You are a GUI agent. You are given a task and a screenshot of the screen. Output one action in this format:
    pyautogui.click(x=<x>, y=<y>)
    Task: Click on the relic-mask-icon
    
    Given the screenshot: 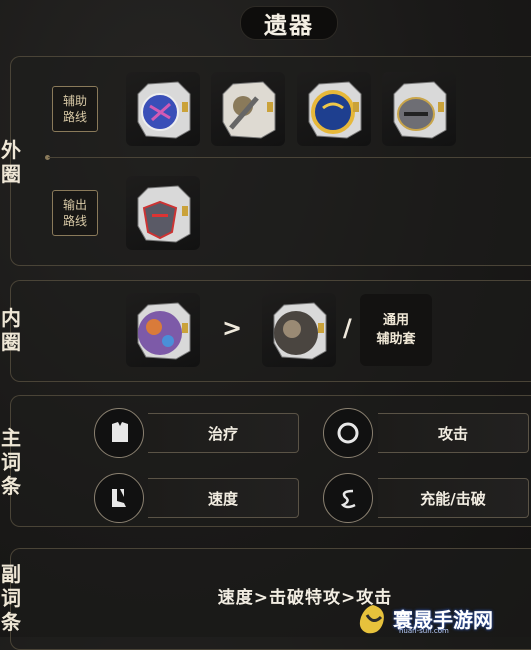 What is the action you would take?
    pyautogui.click(x=164, y=214)
    